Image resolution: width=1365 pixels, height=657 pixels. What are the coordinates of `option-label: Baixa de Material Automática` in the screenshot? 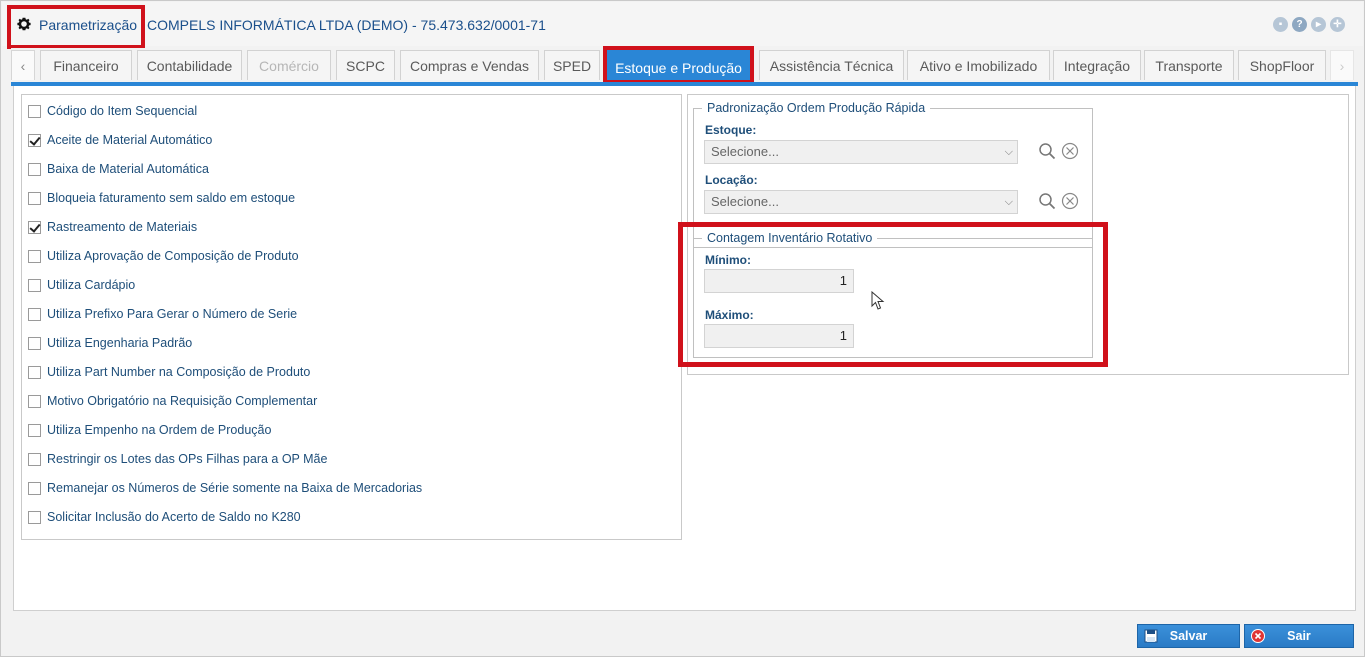 It's located at (128, 169).